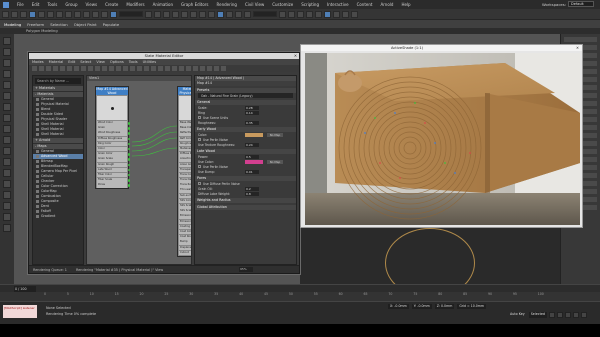 The image size is (600, 337). Describe the element at coordinates (517, 315) in the screenshot. I see `auto-key-button: Auto Key` at that location.